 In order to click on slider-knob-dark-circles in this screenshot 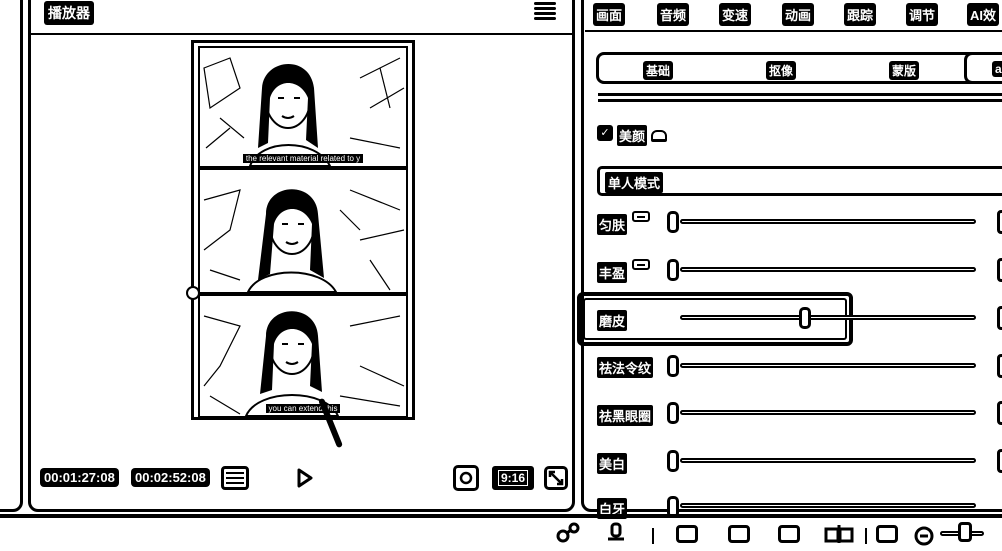, I will do `click(673, 413)`.